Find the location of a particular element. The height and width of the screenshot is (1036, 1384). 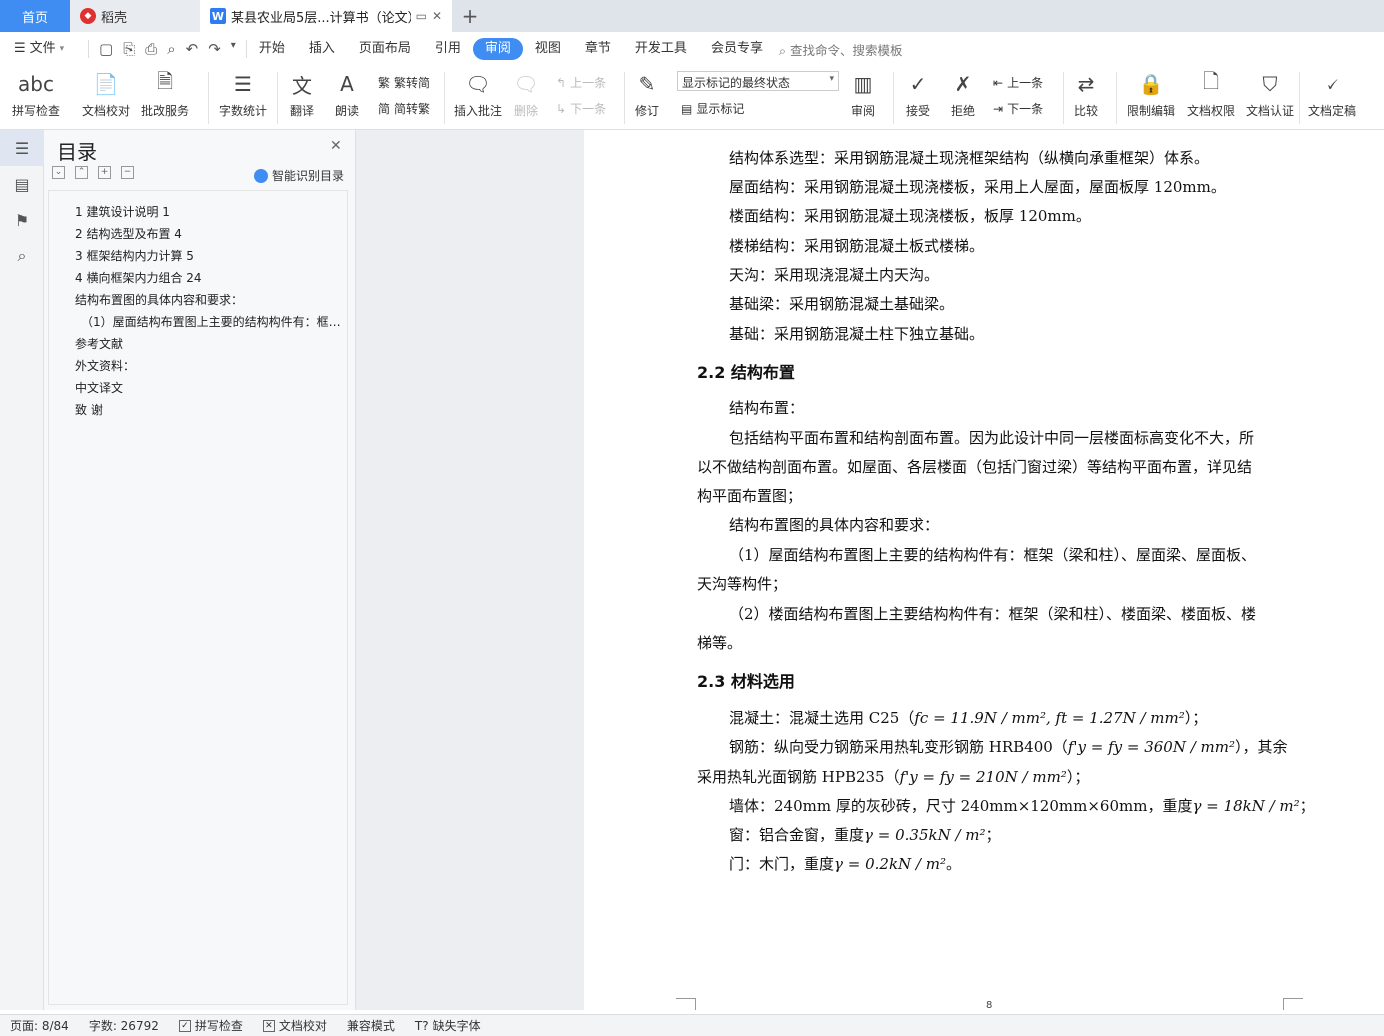

doc-permission-button: 🗋 文档权限 is located at coordinates (1211, 94).